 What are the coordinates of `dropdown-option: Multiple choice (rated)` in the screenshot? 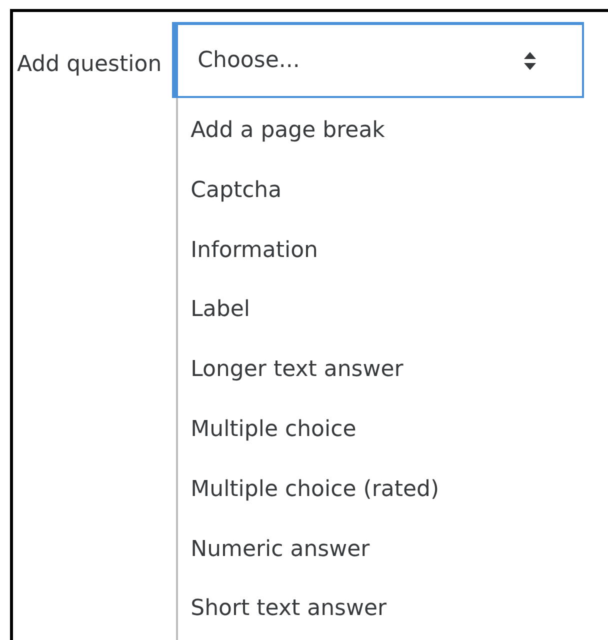 It's located at (385, 490).